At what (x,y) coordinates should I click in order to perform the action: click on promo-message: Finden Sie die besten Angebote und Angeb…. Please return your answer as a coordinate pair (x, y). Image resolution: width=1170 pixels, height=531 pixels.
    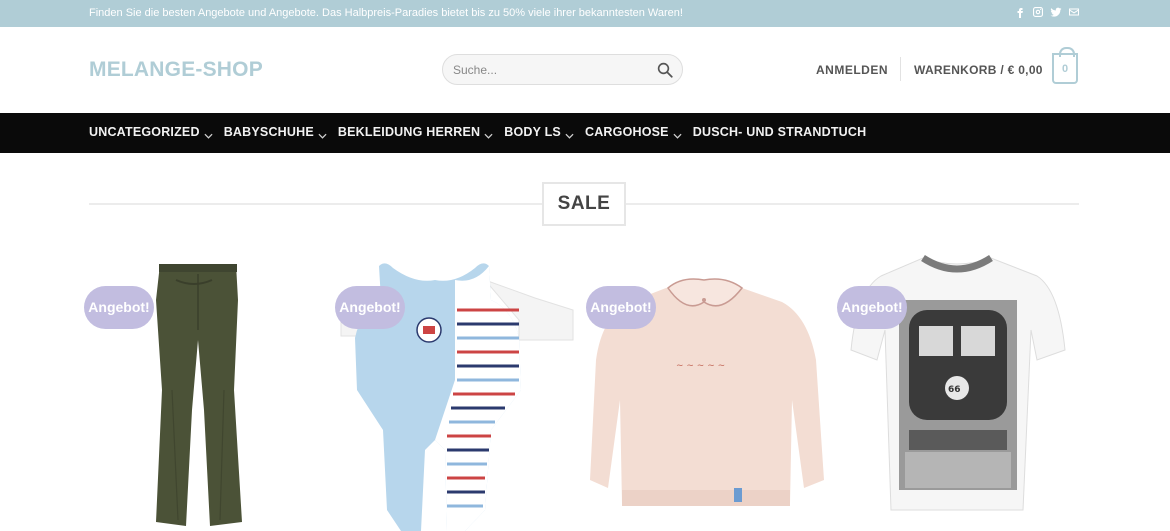
    Looking at the image, I should click on (386, 13).